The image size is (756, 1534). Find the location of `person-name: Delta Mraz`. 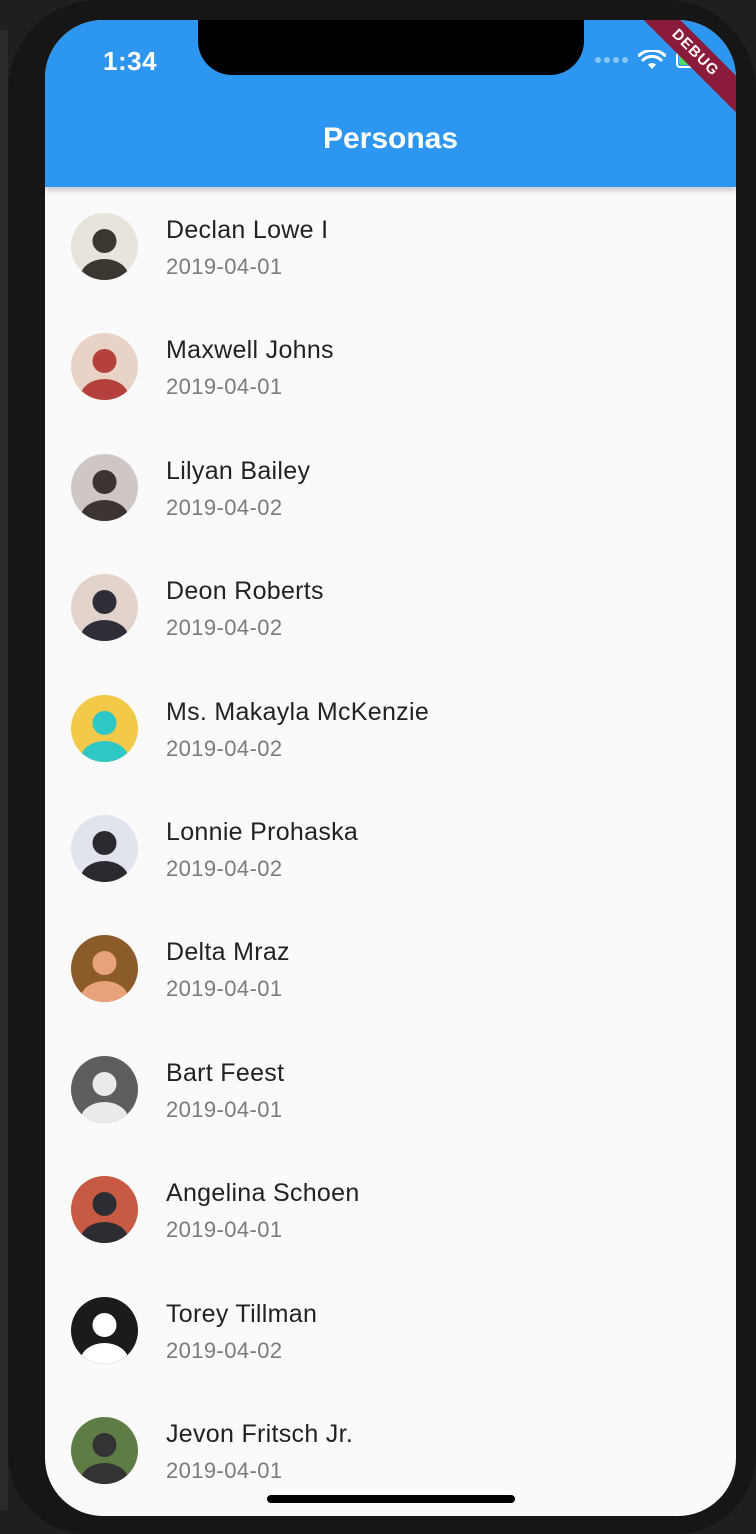

person-name: Delta Mraz is located at coordinates (228, 952).